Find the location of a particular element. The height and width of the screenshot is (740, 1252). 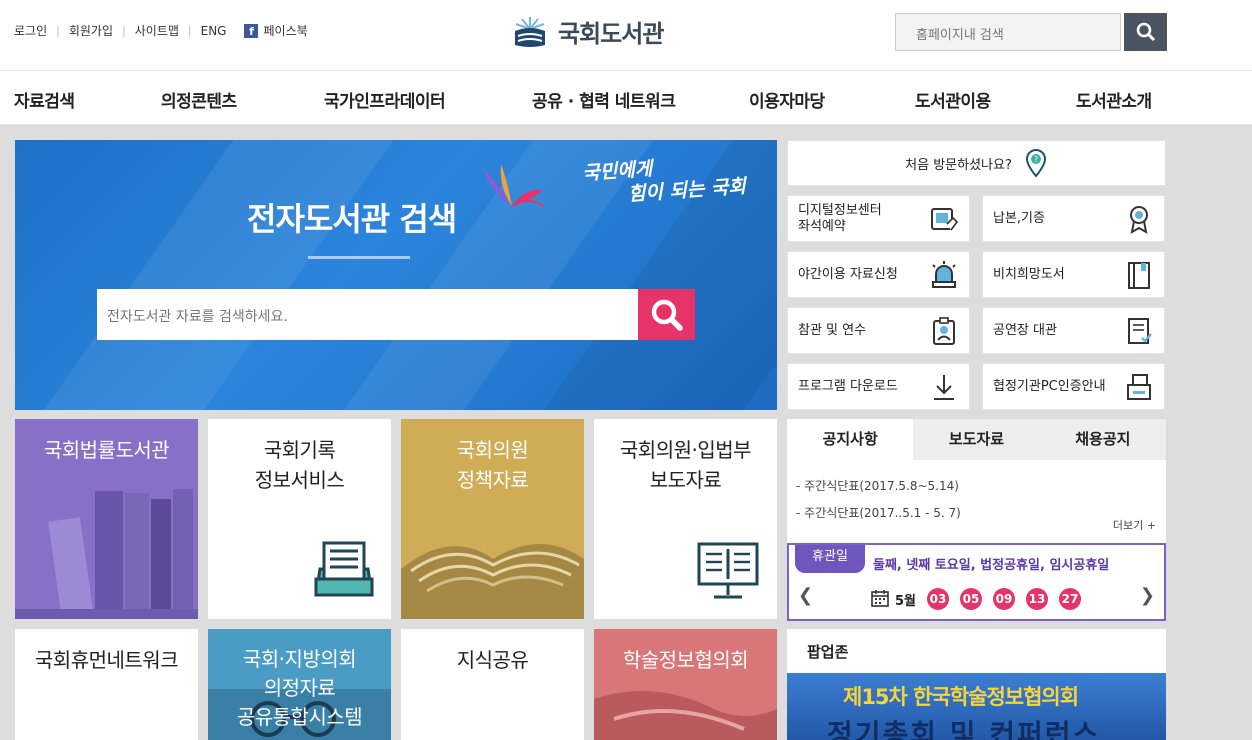

popup-zone: 팝업존 제15차 한국학술정보협의회 정기총회 및 컨퍼런스 is located at coordinates (976, 684).